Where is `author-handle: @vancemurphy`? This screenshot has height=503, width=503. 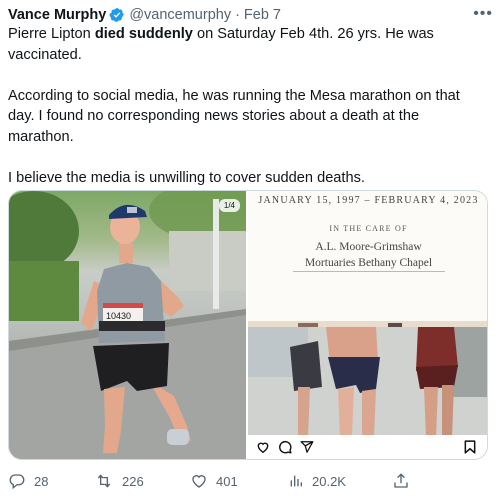
author-handle: @vancemurphy is located at coordinates (180, 15).